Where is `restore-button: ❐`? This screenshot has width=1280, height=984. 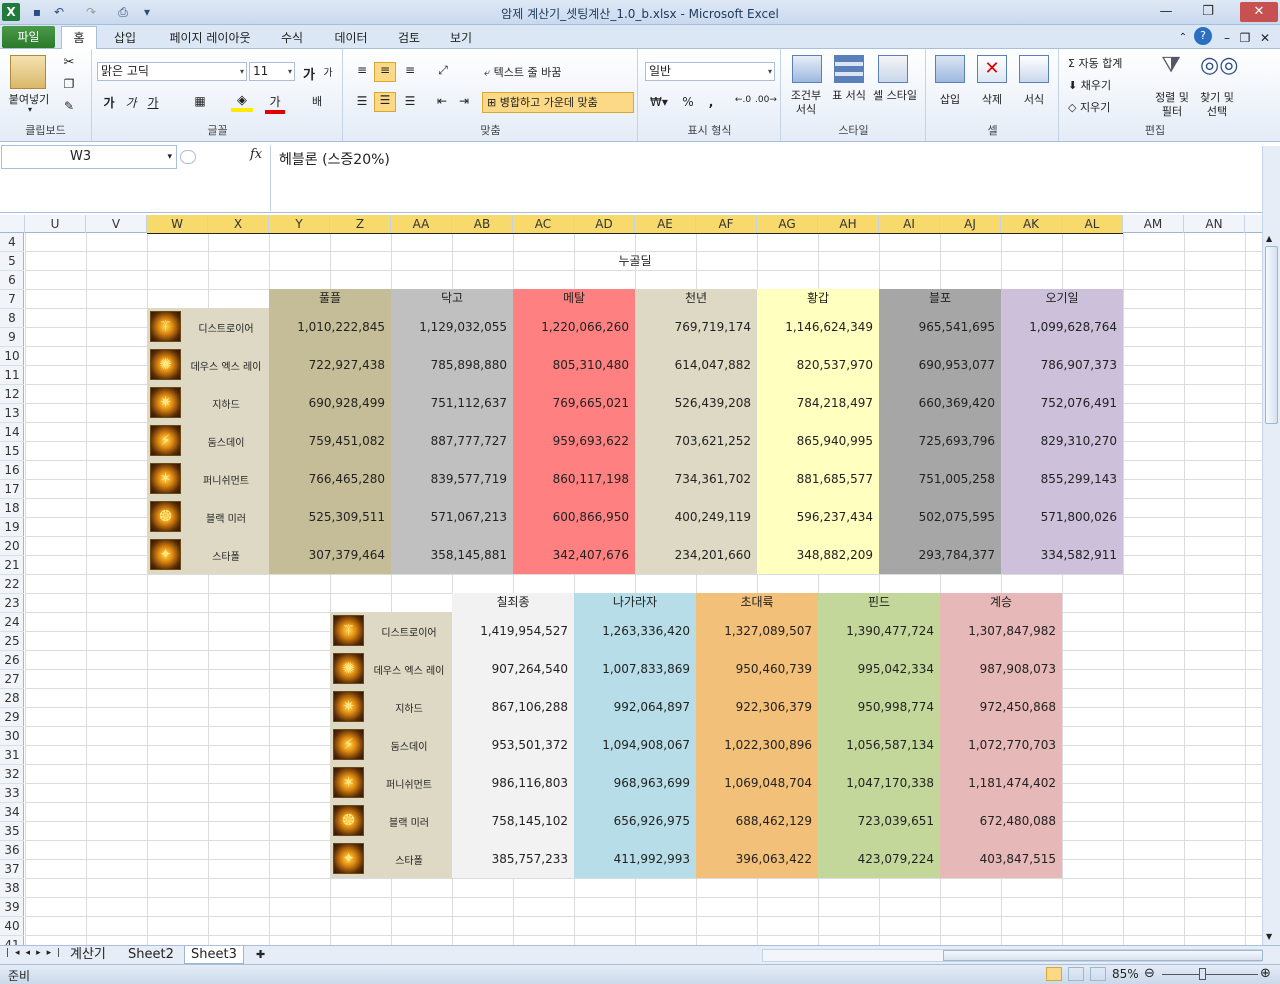 restore-button: ❐ is located at coordinates (1208, 12).